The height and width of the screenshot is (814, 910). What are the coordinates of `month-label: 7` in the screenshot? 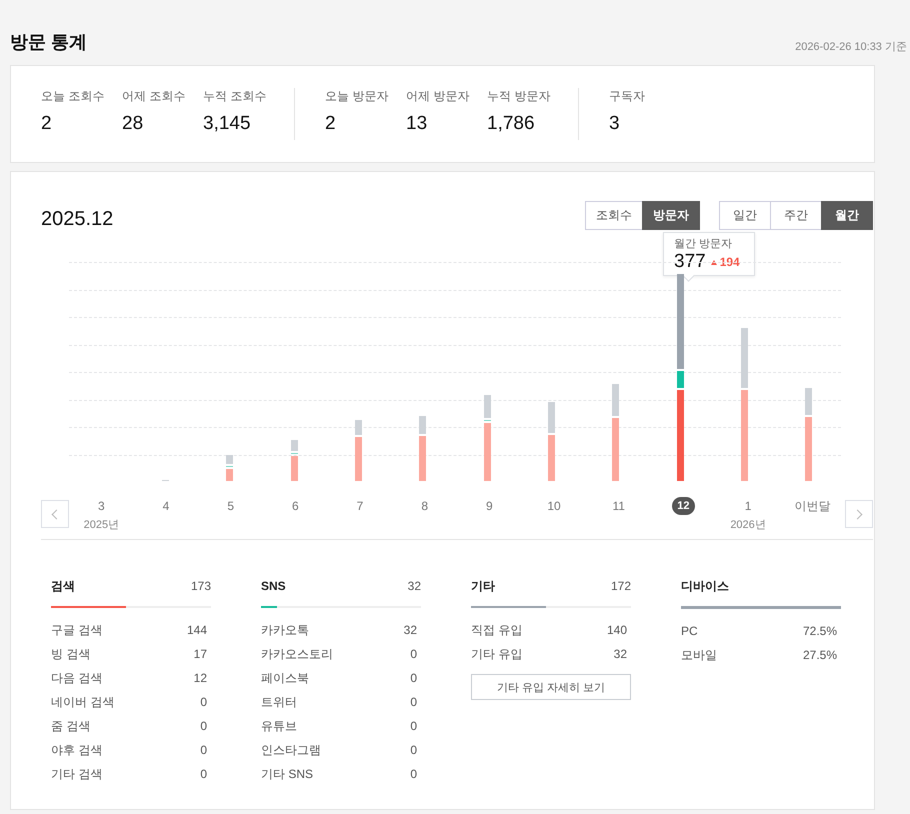 It's located at (360, 506).